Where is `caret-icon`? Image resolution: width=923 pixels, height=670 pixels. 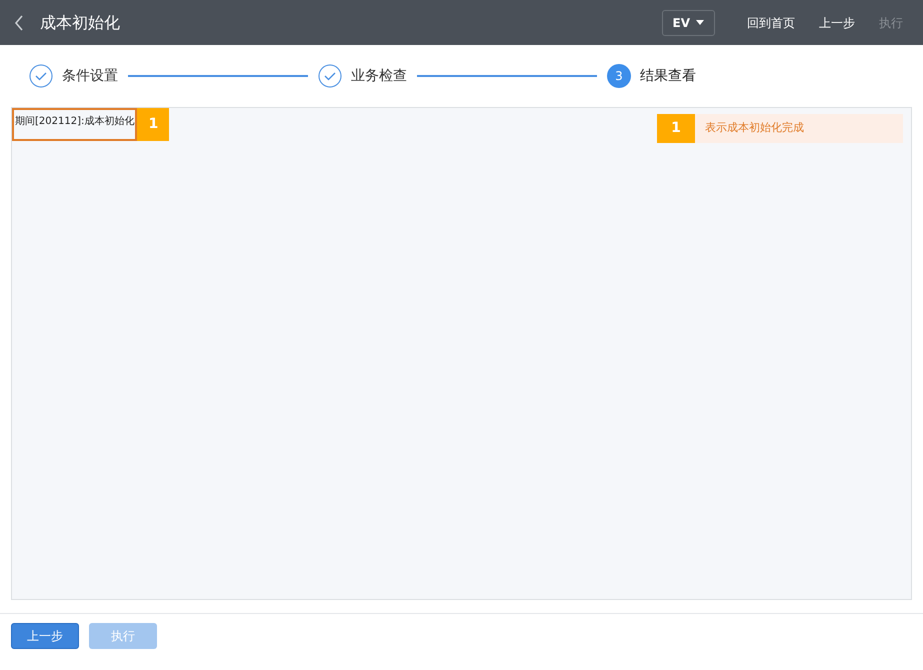 caret-icon is located at coordinates (700, 22).